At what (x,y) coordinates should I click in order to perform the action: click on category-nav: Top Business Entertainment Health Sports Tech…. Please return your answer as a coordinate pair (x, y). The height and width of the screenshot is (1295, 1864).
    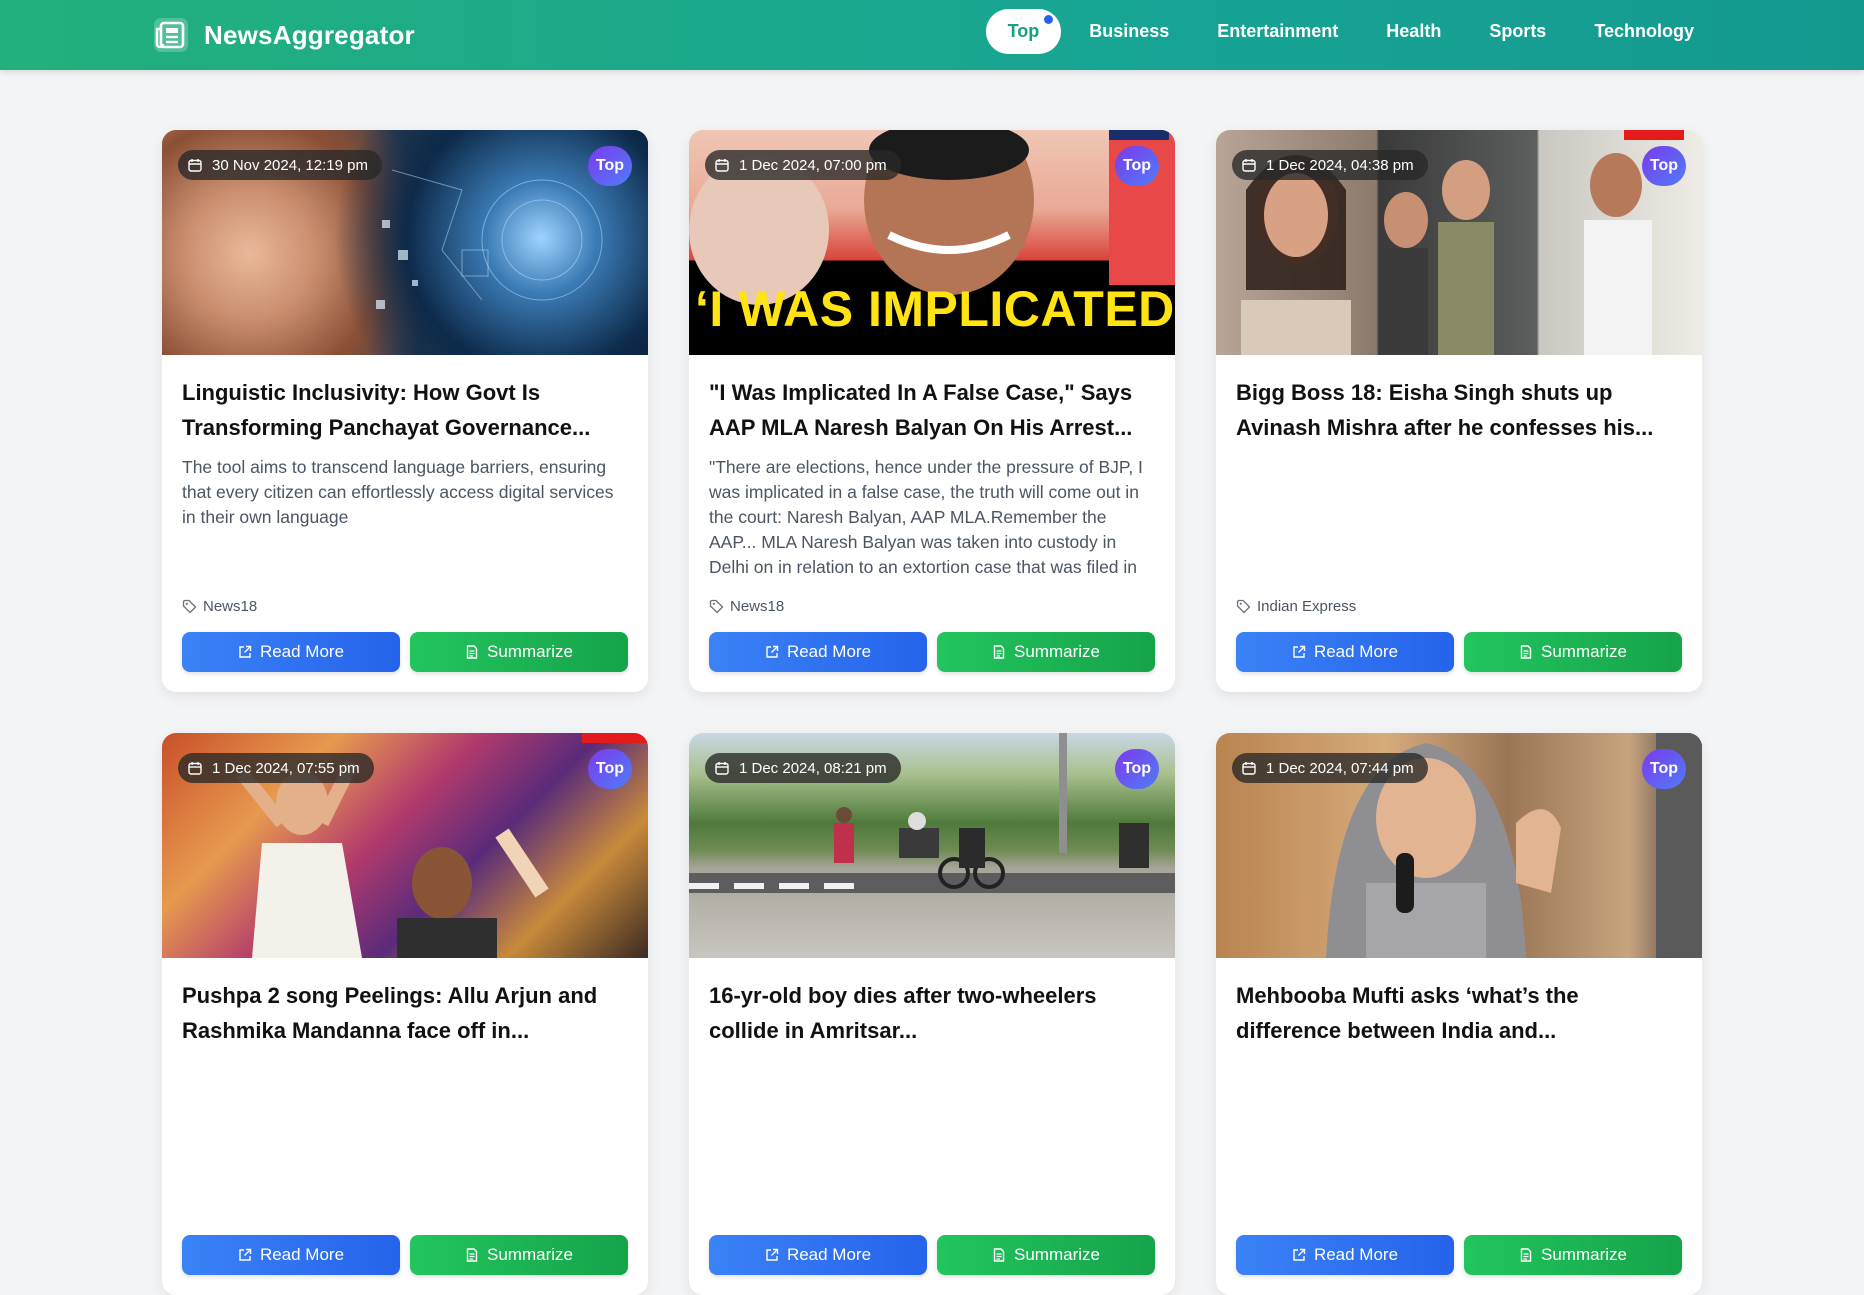
    Looking at the image, I should click on (1349, 31).